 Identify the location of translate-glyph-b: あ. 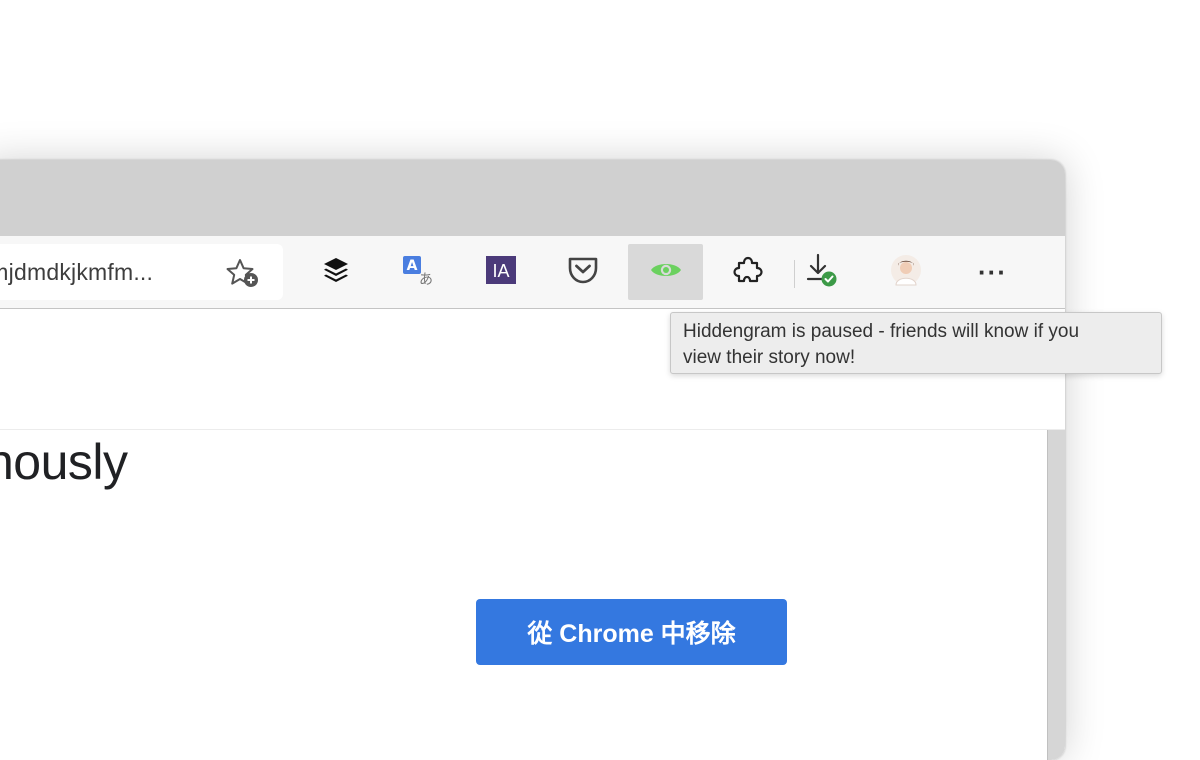
(426, 279).